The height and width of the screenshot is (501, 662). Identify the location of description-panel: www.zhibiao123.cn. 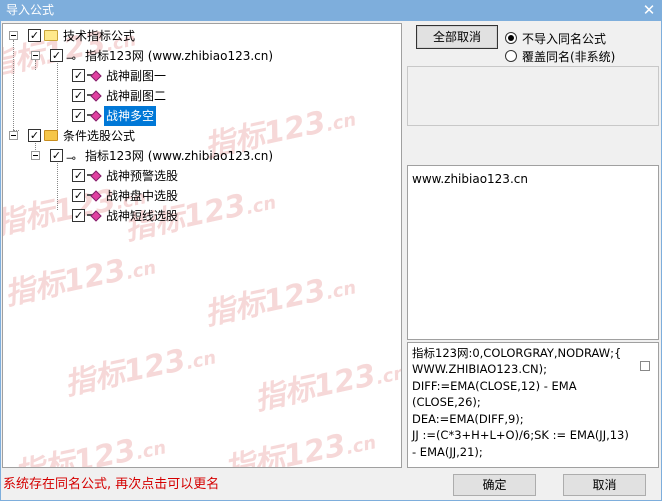
(533, 252).